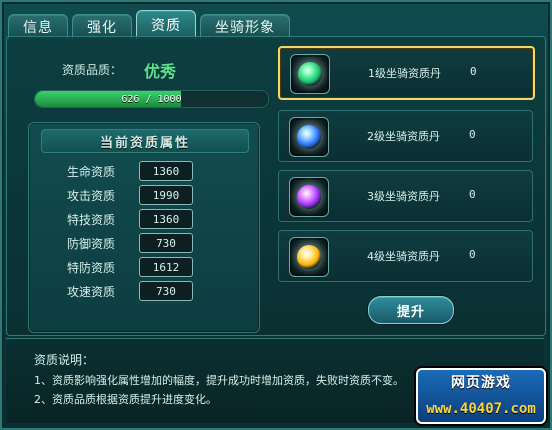  I want to click on tab-quality: 资质, so click(166, 24).